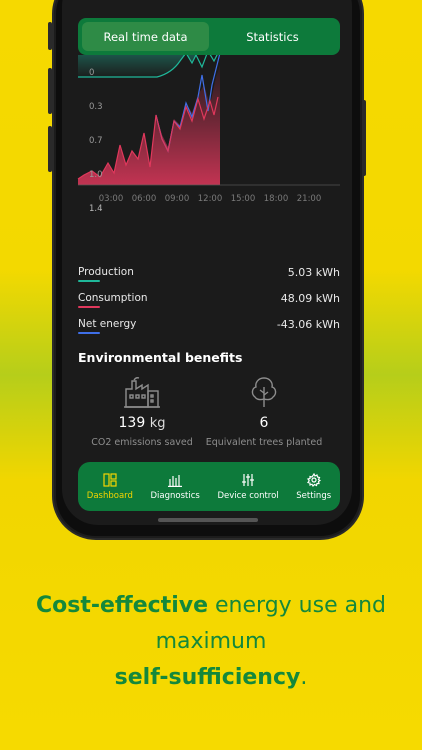 This screenshot has width=422, height=750. Describe the element at coordinates (264, 411) in the screenshot. I see `trees-benefit: 6 Equivalent trees planted` at that location.